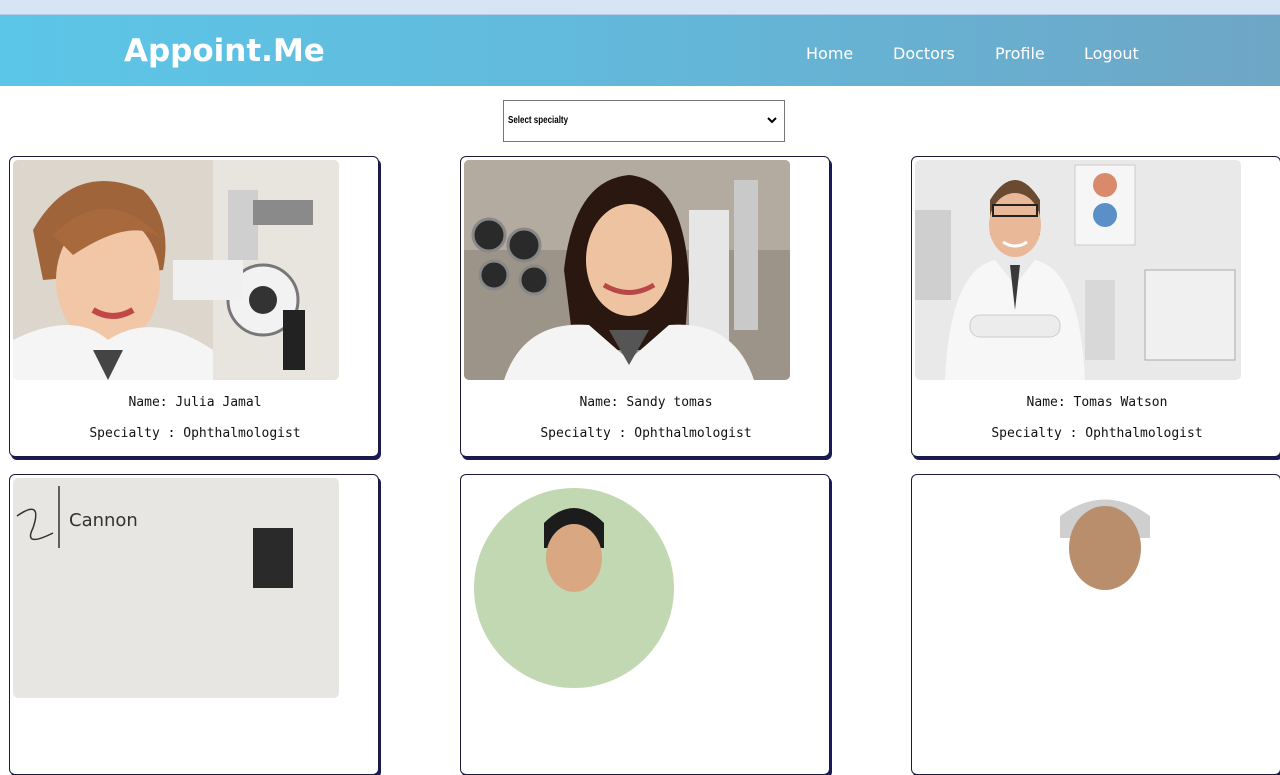 This screenshot has width=1280, height=775. Describe the element at coordinates (103, 520) in the screenshot. I see `photo-sign-text: Cannon` at that location.